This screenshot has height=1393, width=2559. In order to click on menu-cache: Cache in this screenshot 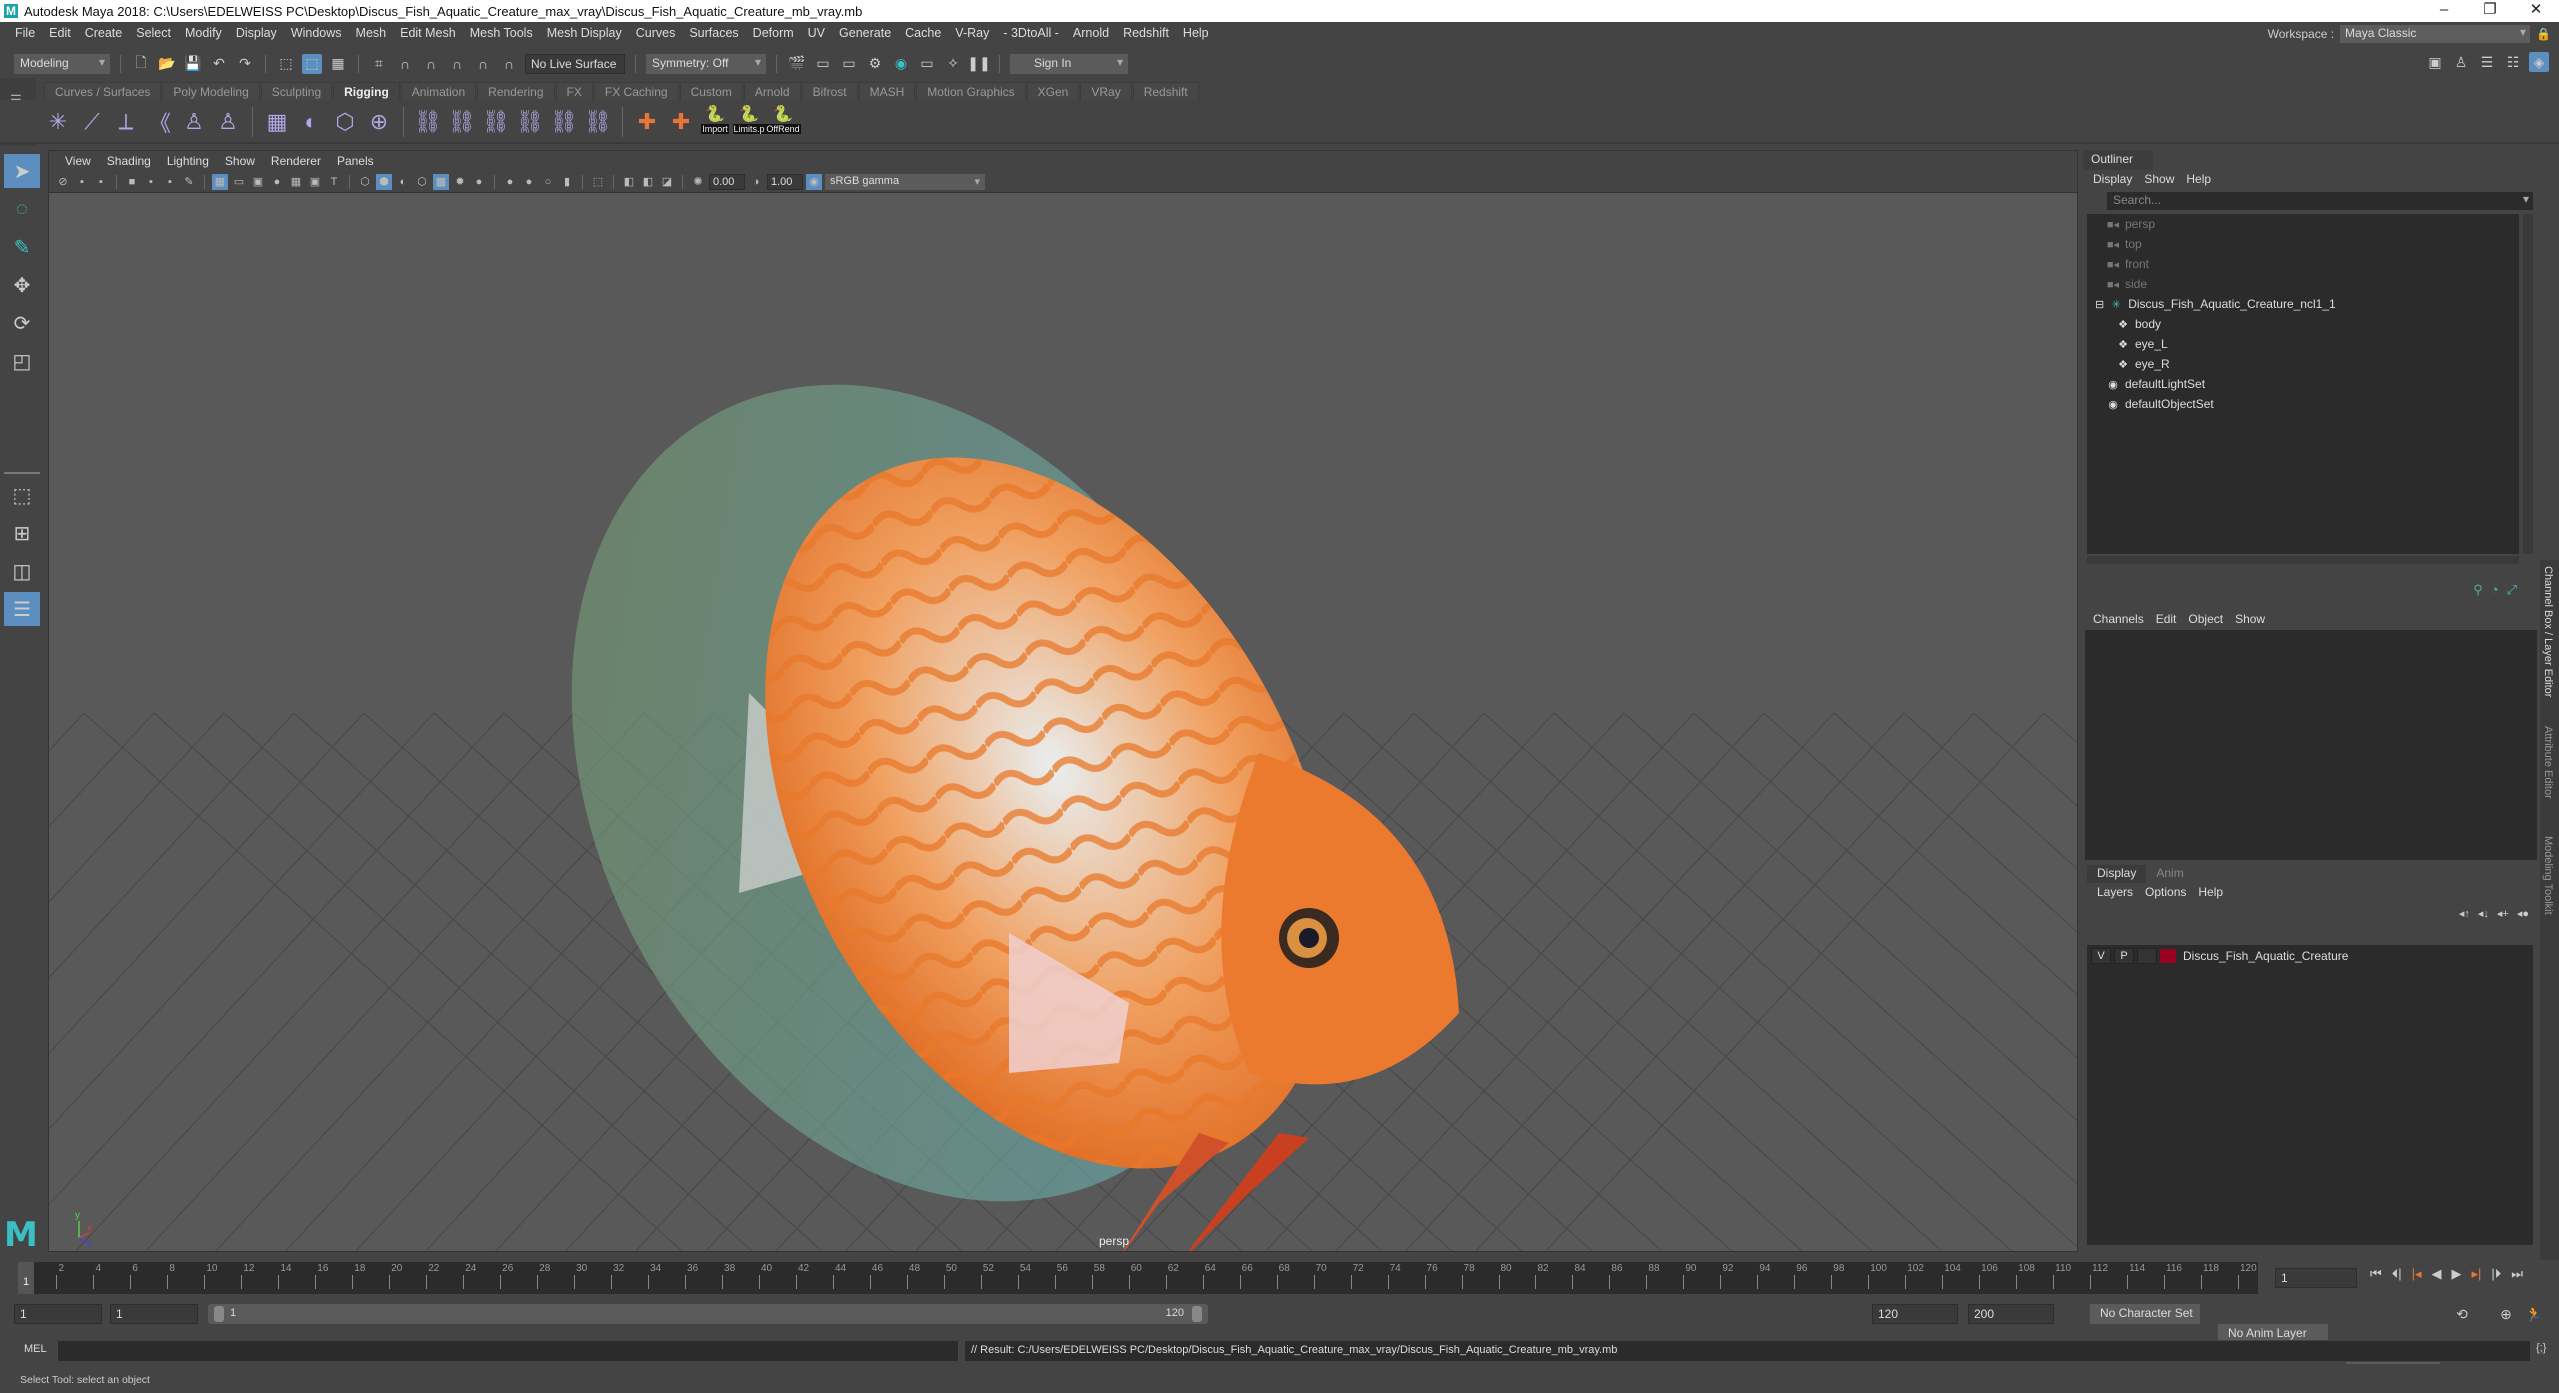, I will do `click(923, 33)`.